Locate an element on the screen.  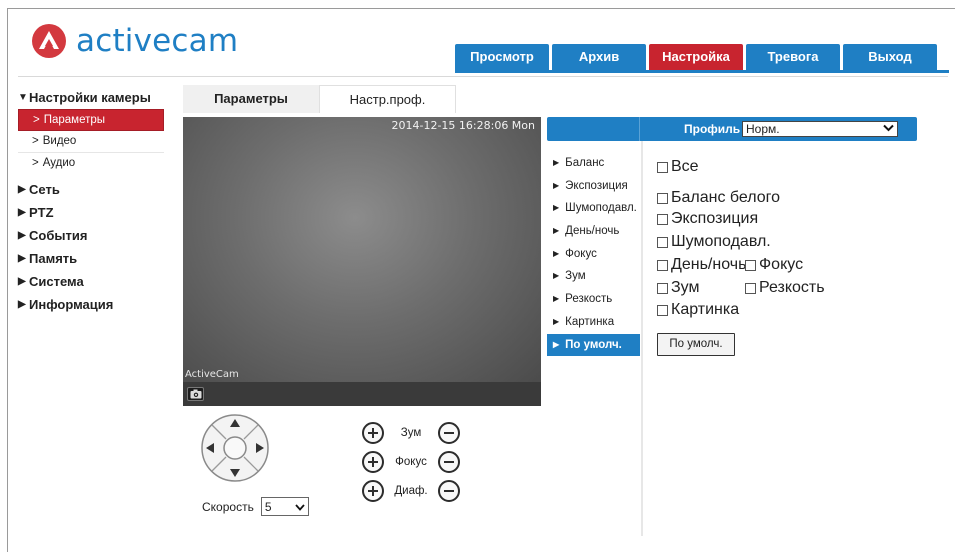
menu-item-sharpness: ▶ Резкость is located at coordinates (593, 299).